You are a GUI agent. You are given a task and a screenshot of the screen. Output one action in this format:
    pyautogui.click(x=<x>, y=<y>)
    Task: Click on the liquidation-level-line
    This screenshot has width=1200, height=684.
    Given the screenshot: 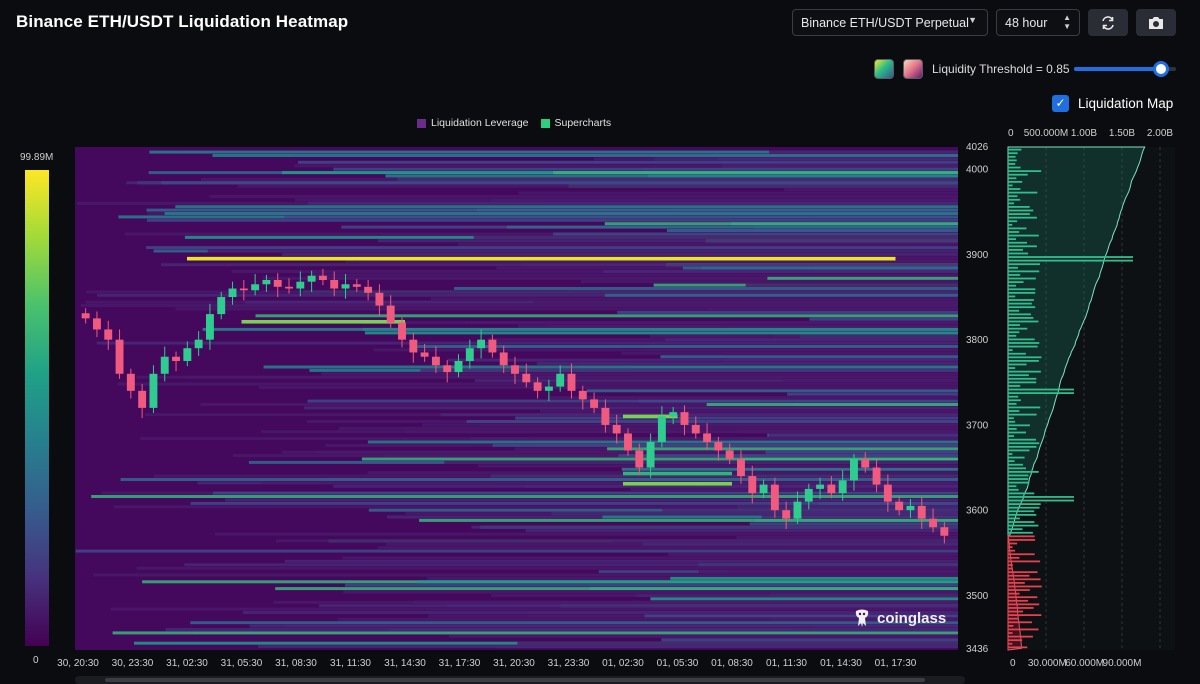 What is the action you would take?
    pyautogui.click(x=541, y=258)
    